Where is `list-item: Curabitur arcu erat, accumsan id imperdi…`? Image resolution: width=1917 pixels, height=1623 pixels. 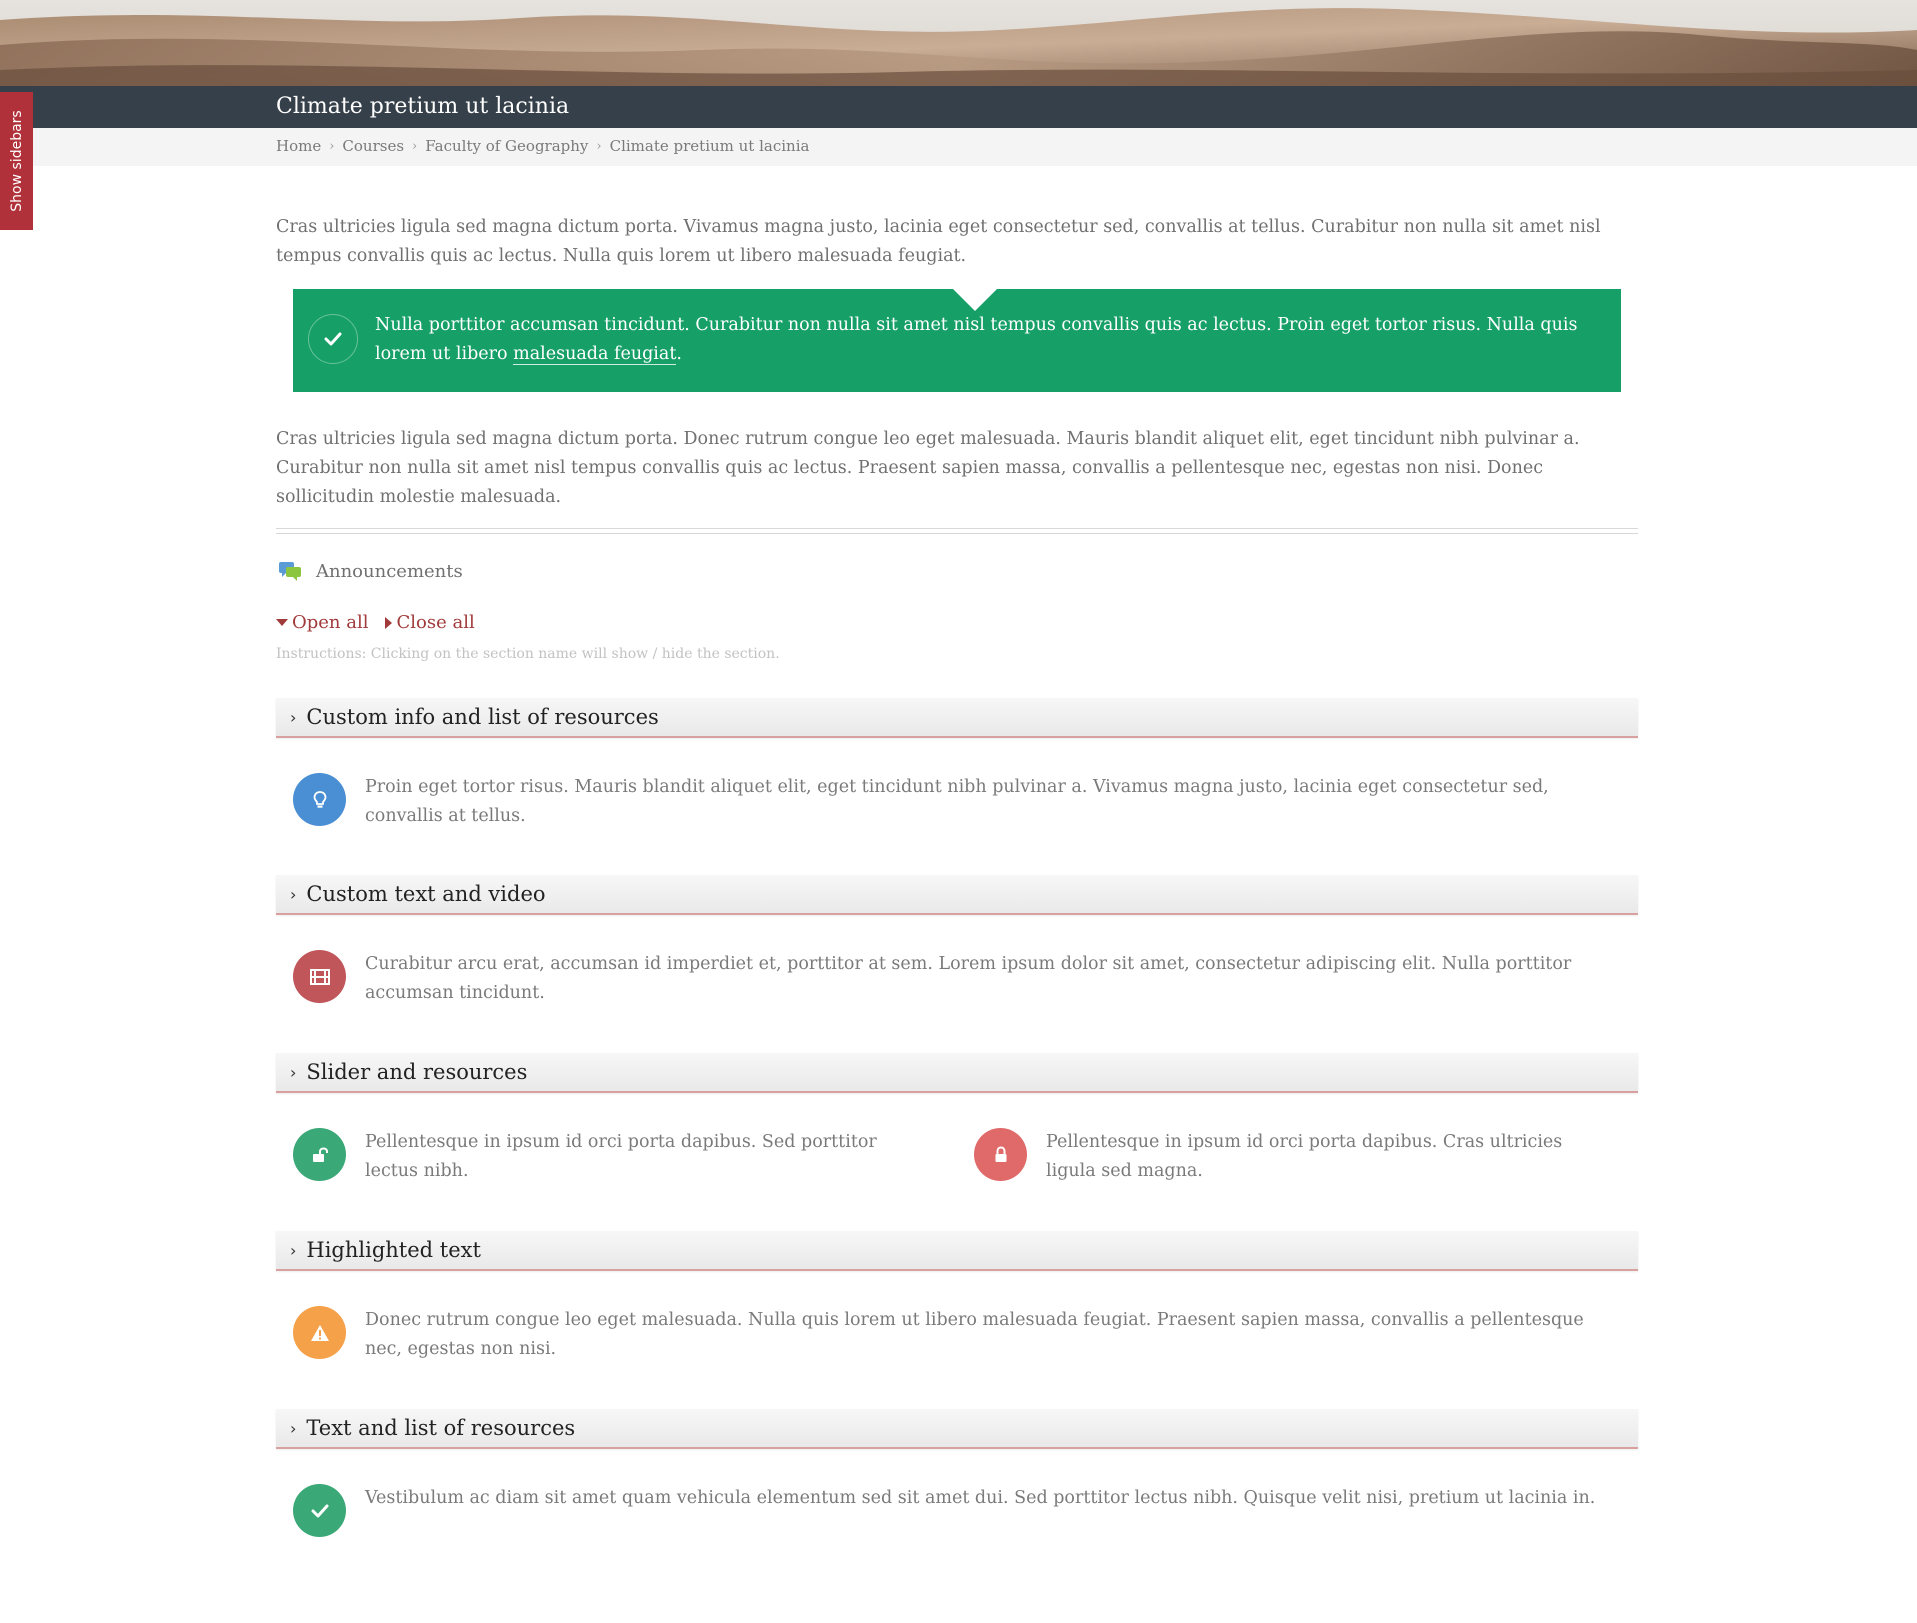
list-item: Curabitur arcu erat, accumsan id imperdi… is located at coordinates (943, 979).